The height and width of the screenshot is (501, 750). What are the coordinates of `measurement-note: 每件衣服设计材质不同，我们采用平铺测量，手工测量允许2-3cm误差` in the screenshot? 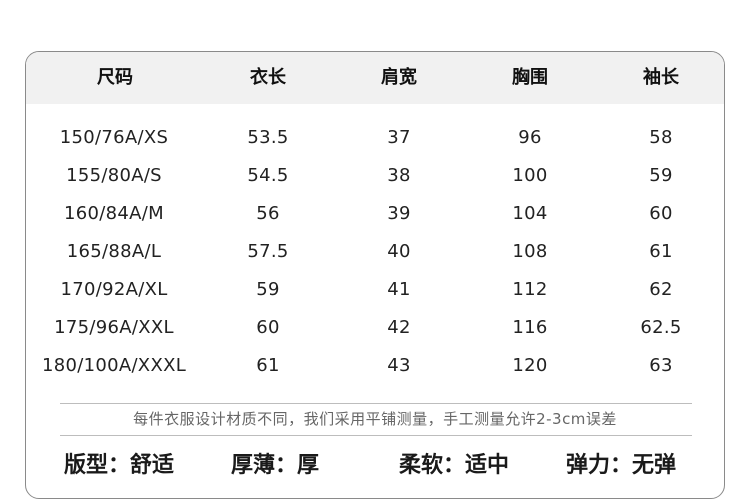 It's located at (375, 419).